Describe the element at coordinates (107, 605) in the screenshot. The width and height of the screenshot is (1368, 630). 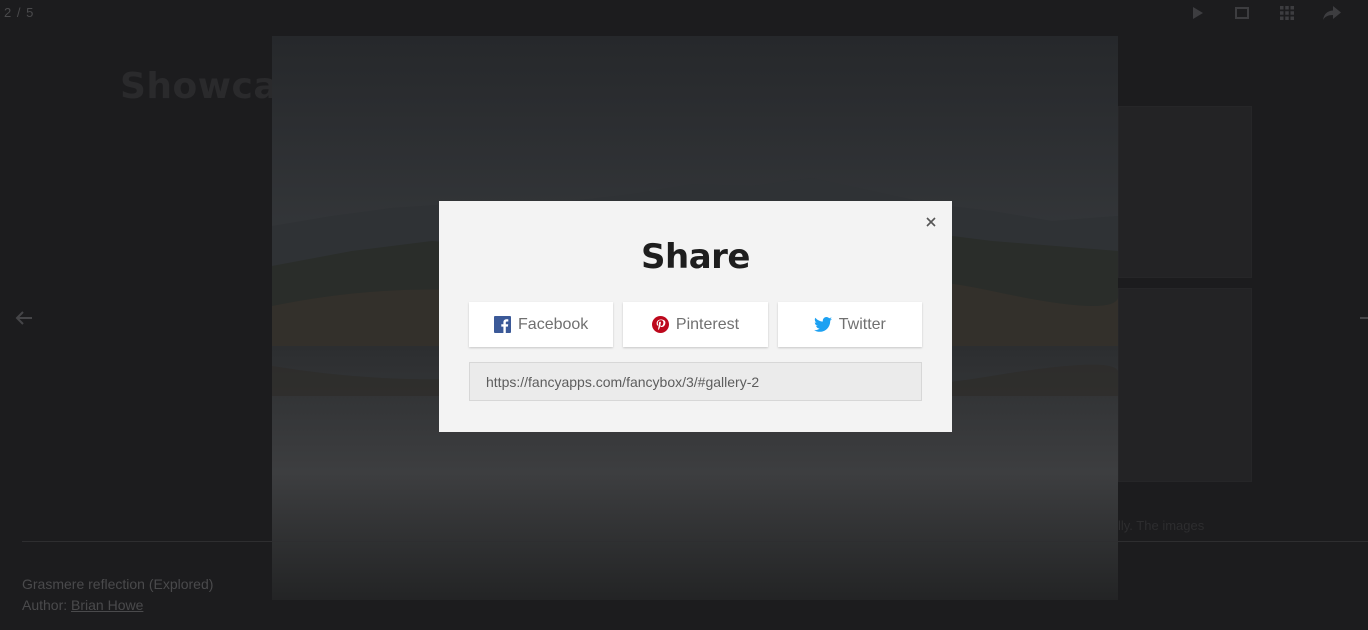
I see `author-link: Brian Howe` at that location.